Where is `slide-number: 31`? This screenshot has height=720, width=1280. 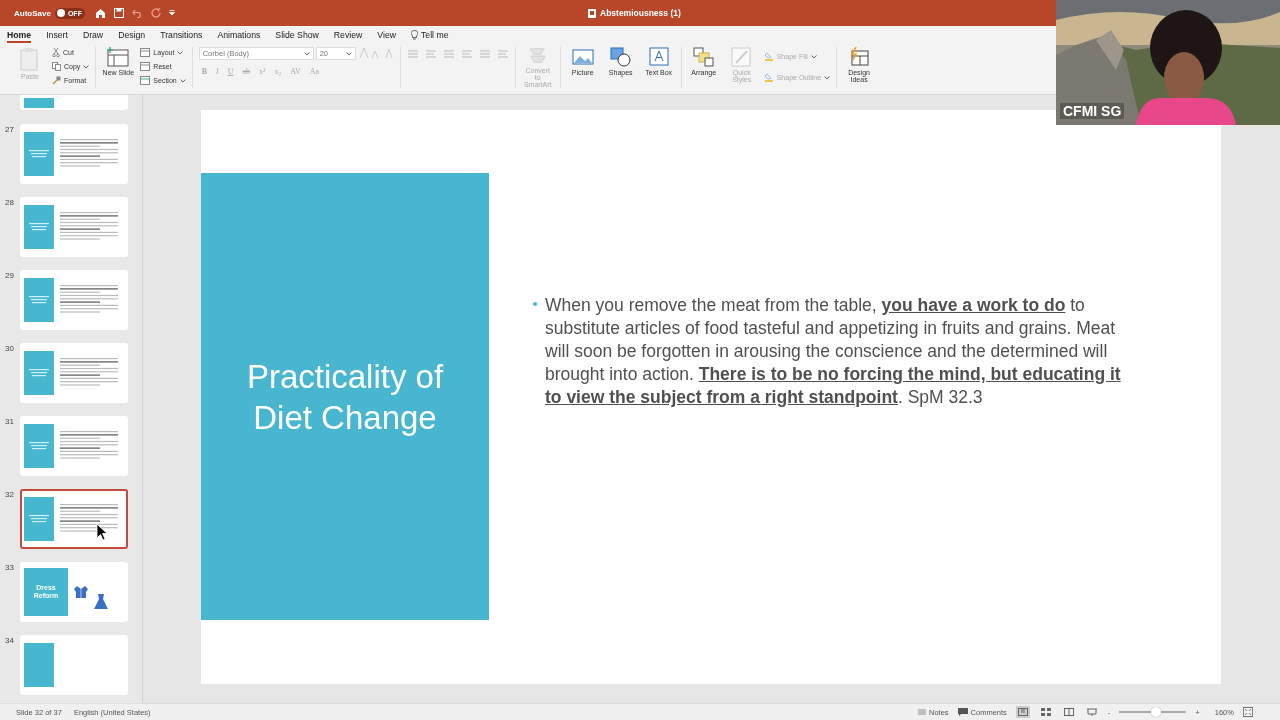
slide-number: 31 is located at coordinates (9, 422).